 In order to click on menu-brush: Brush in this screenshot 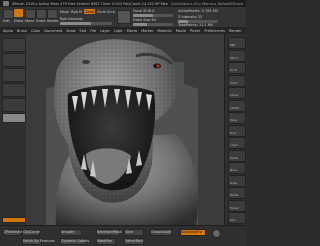, I will do `click(22, 31)`.